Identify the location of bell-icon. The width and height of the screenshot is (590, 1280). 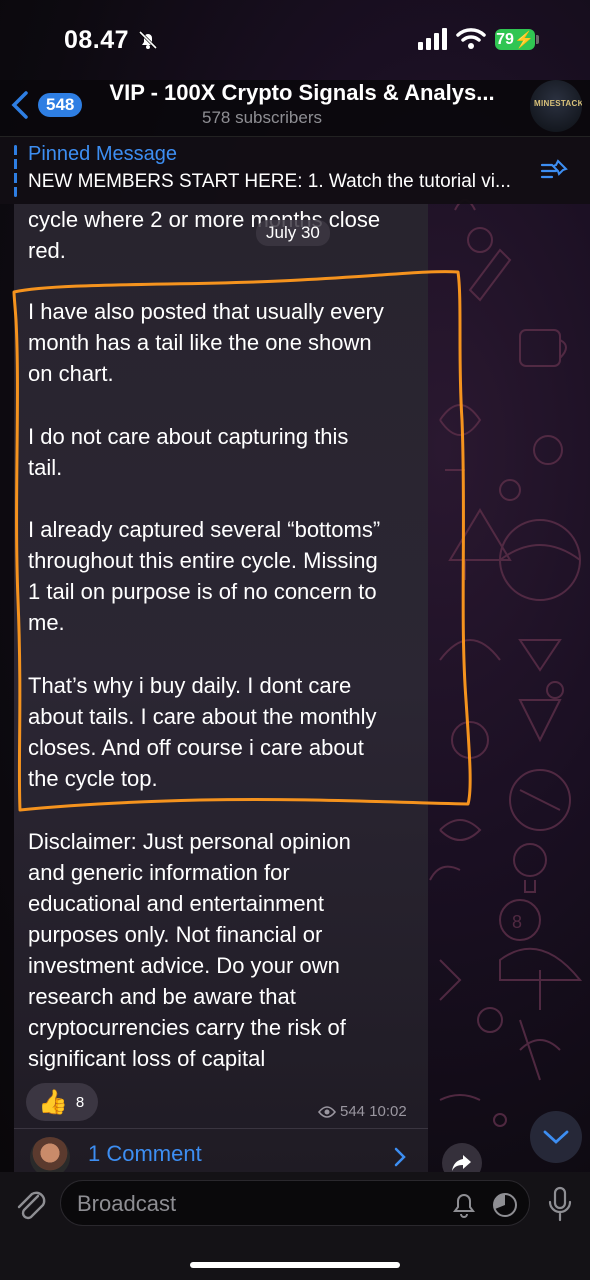
(464, 1205).